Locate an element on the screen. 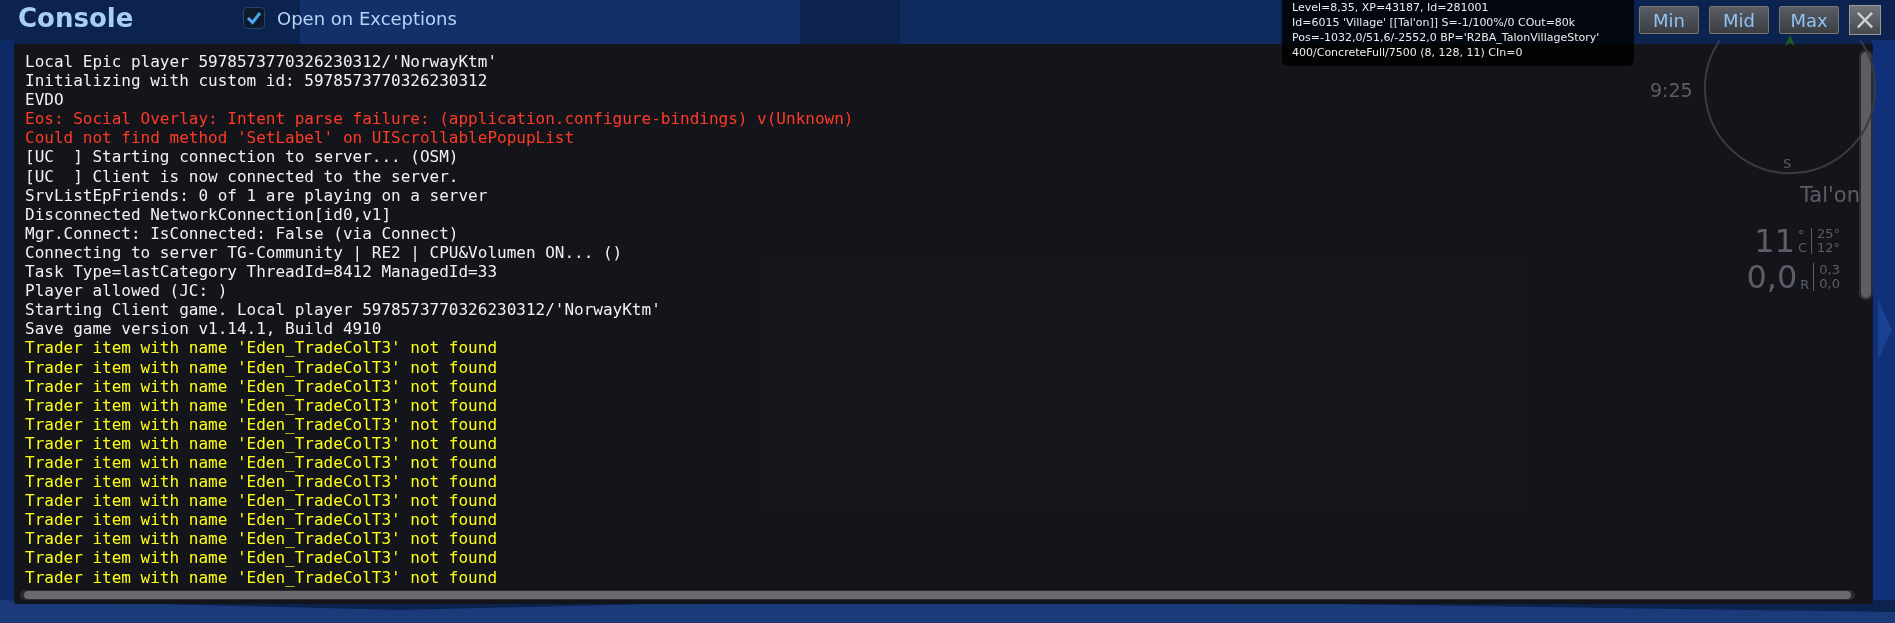 This screenshot has width=1895, height=623. log-line: Eos: Social Overlay: Intent parse failure: (application.configure-bindings) v(Unknown) is located at coordinates (439, 119).